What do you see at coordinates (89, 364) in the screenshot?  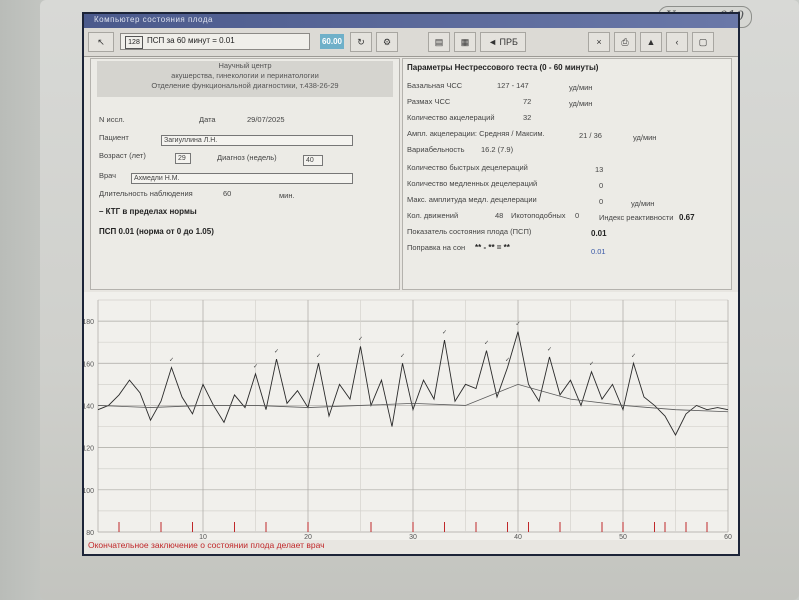 I see `y-tick-label: 160` at bounding box center [89, 364].